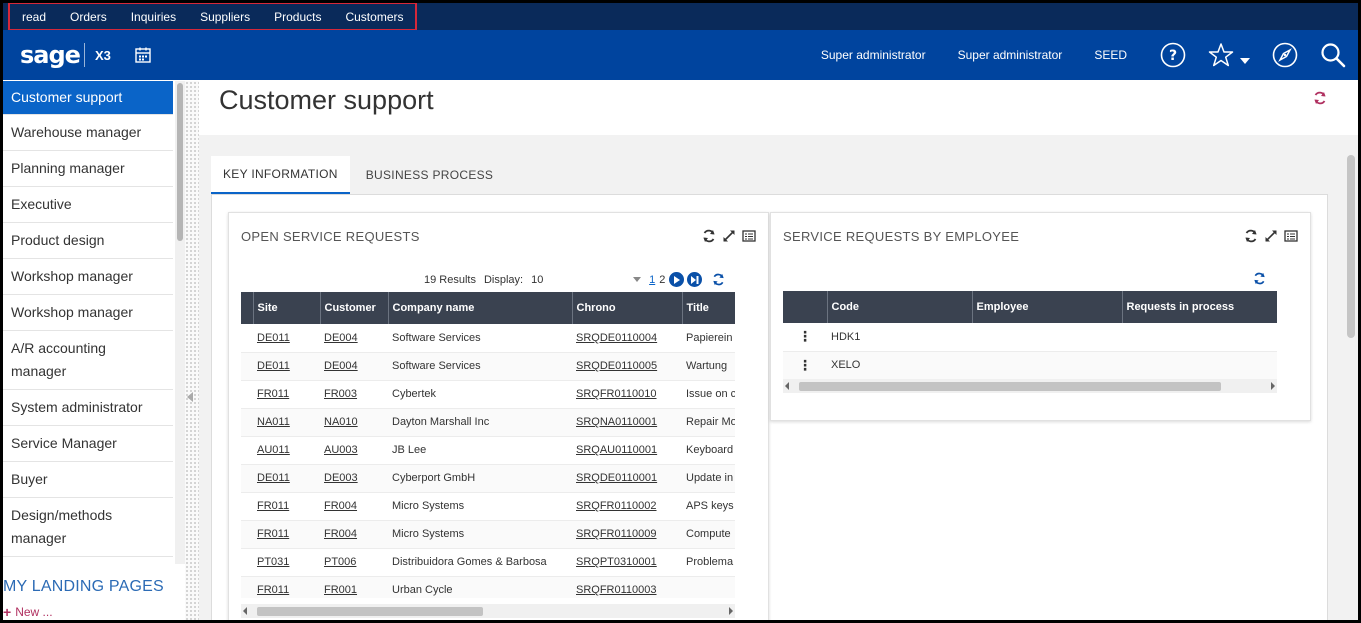 The height and width of the screenshot is (623, 1361). What do you see at coordinates (480, 308) in the screenshot?
I see `column-header-company-name: Company name` at bounding box center [480, 308].